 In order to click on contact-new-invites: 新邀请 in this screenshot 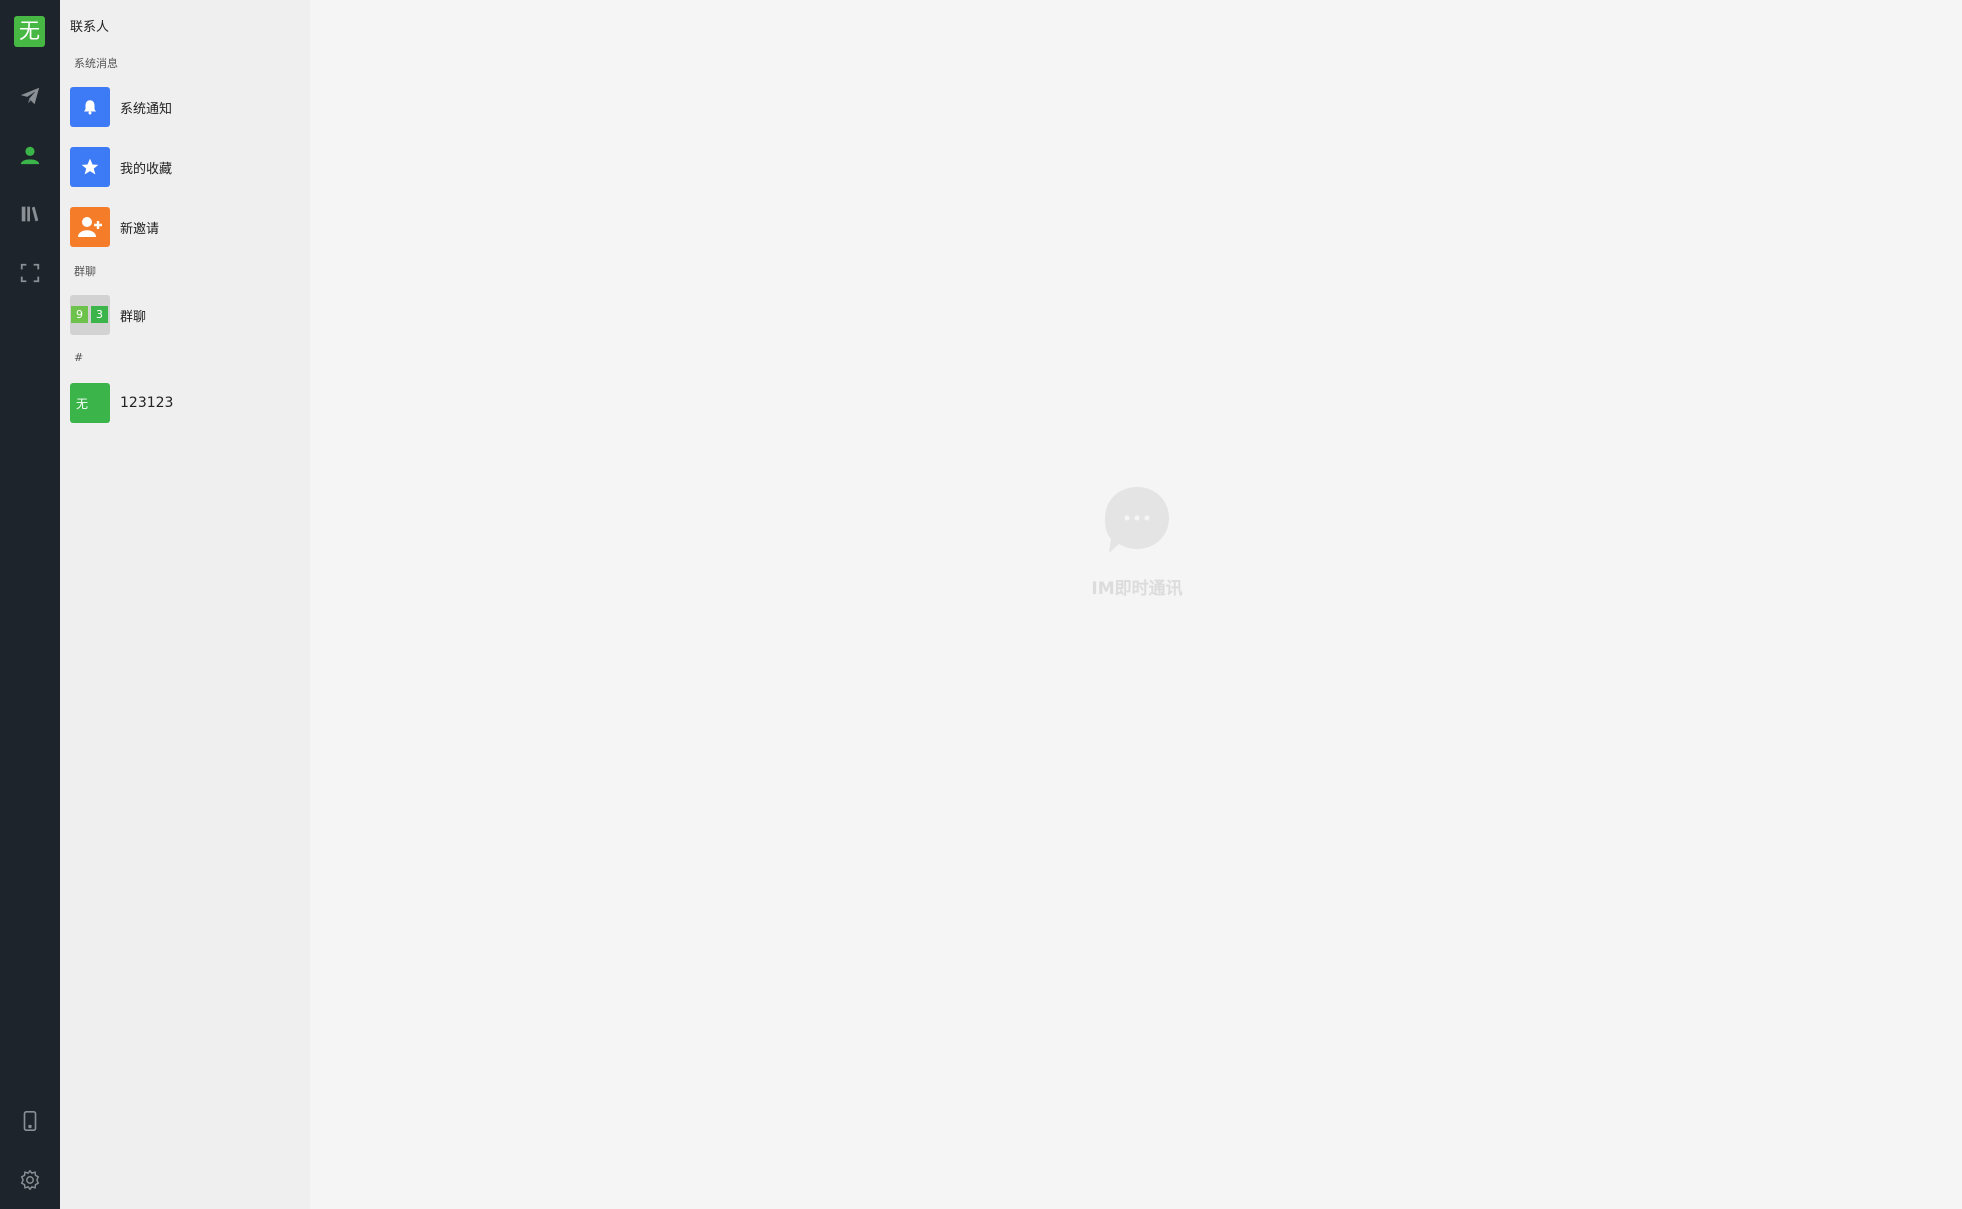, I will do `click(185, 227)`.